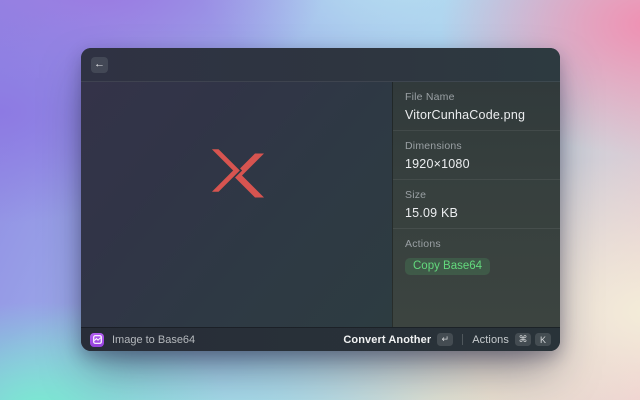 The width and height of the screenshot is (640, 400). I want to click on command-key-icon: ⌘, so click(523, 339).